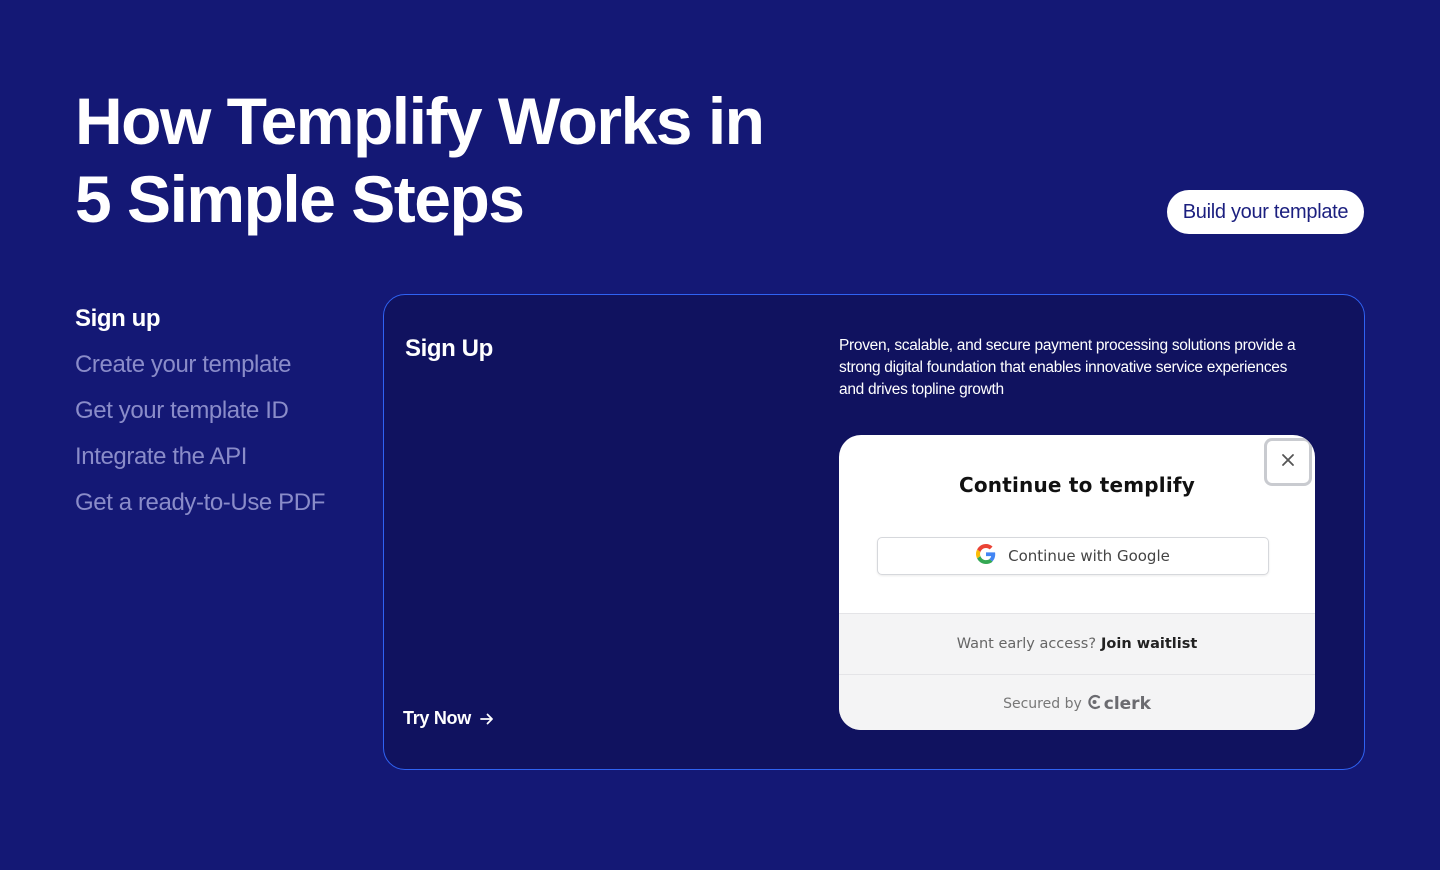  Describe the element at coordinates (1042, 704) in the screenshot. I see `secured-by-label: Secured by` at that location.